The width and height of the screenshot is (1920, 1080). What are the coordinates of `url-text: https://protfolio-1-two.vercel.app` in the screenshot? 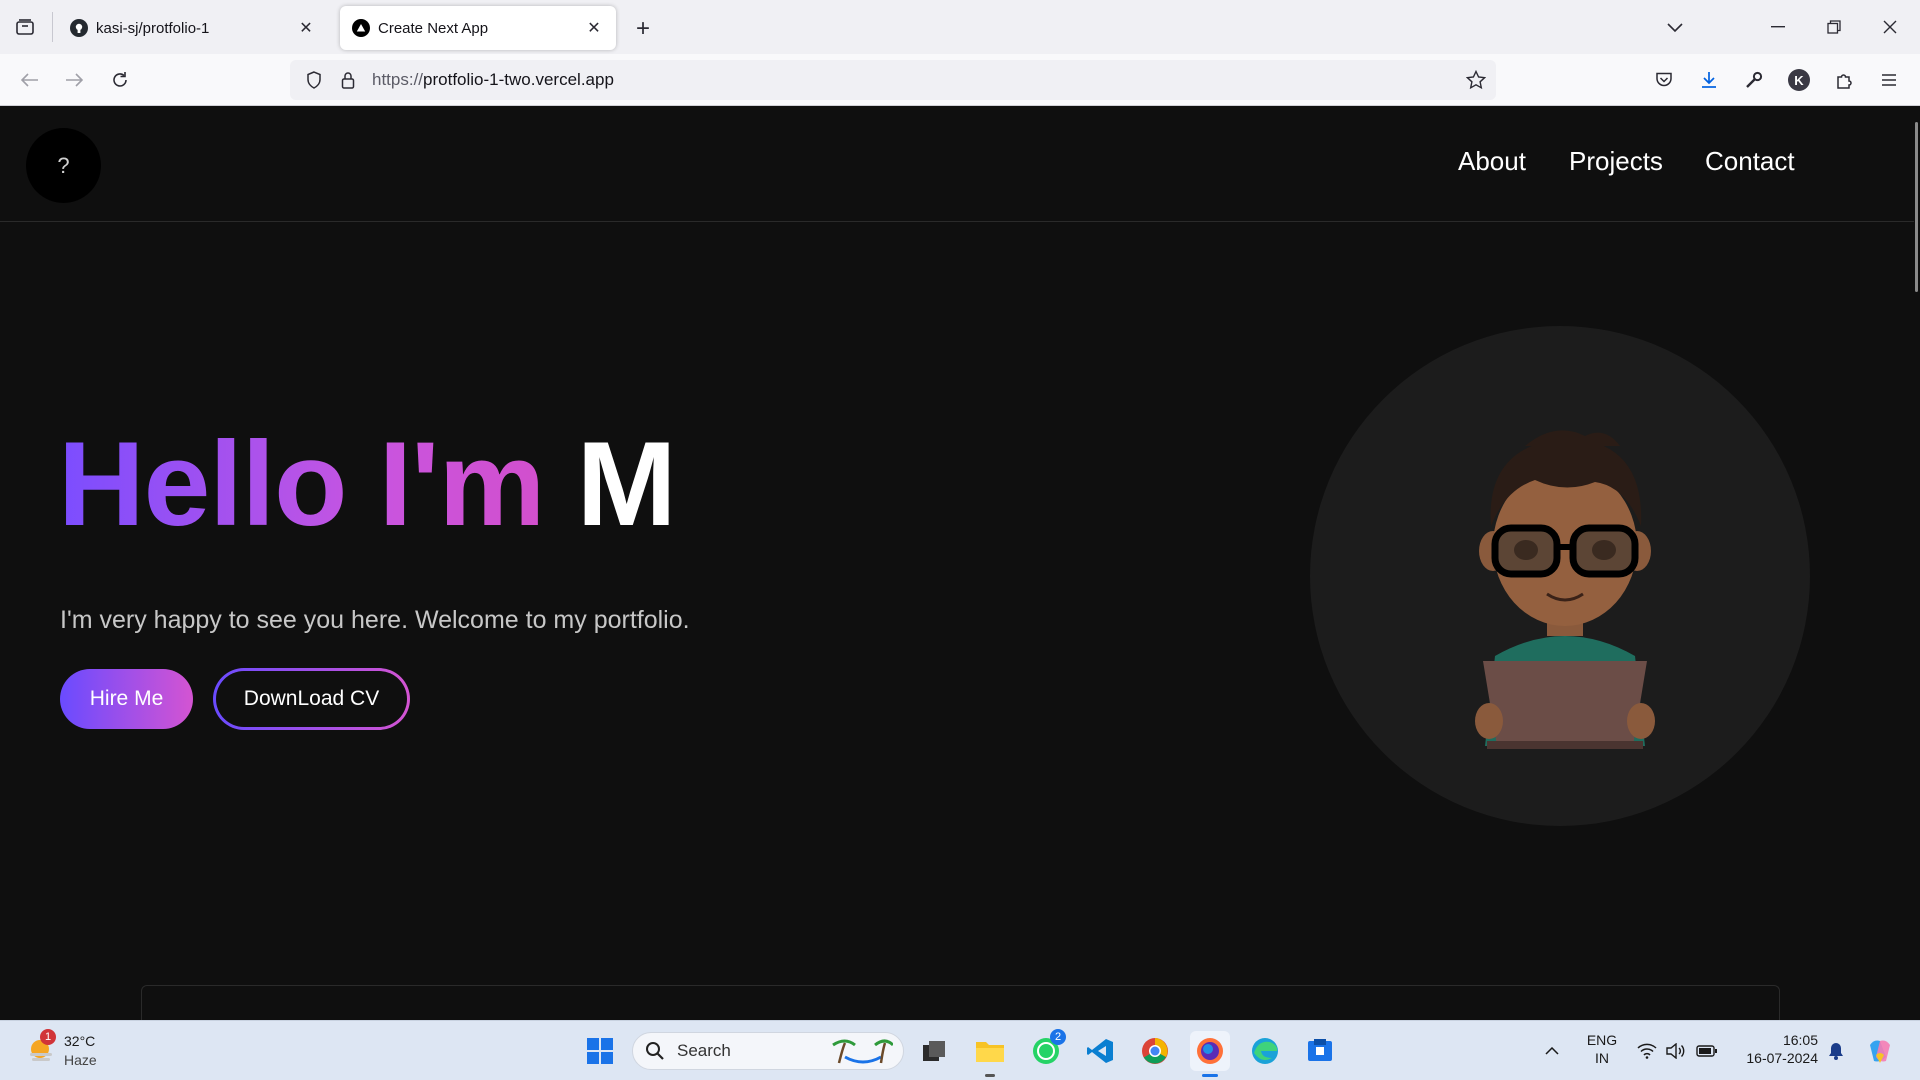 It's located at (493, 80).